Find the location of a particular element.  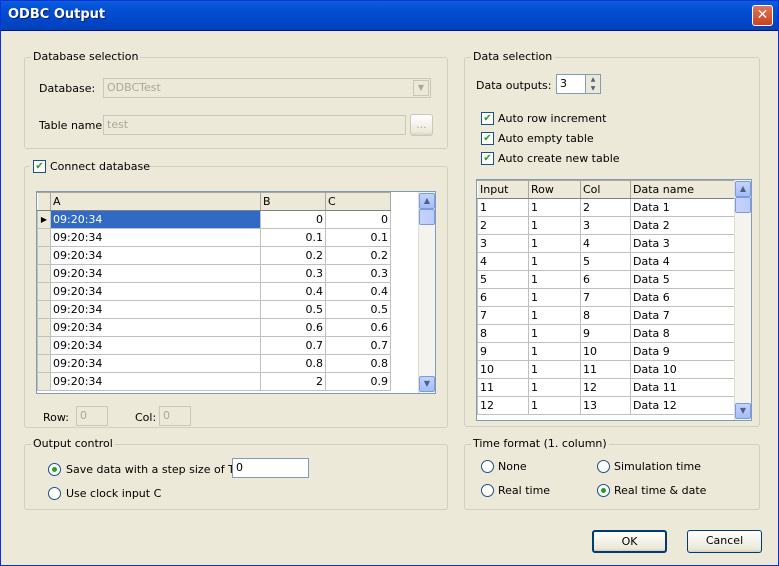

table-row: 09:20:34 0.2 0.2 is located at coordinates (214, 255).